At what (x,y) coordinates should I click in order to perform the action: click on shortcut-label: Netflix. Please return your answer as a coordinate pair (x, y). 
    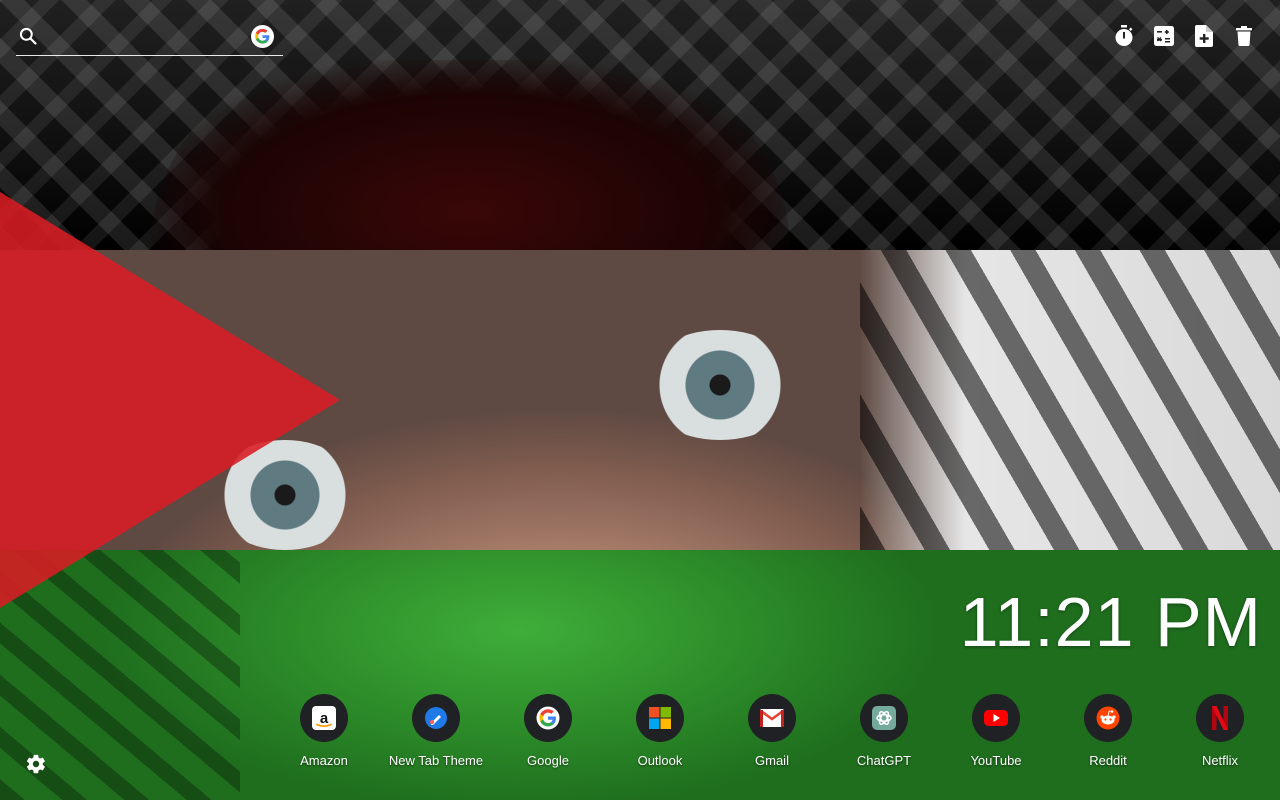
    Looking at the image, I should click on (1220, 760).